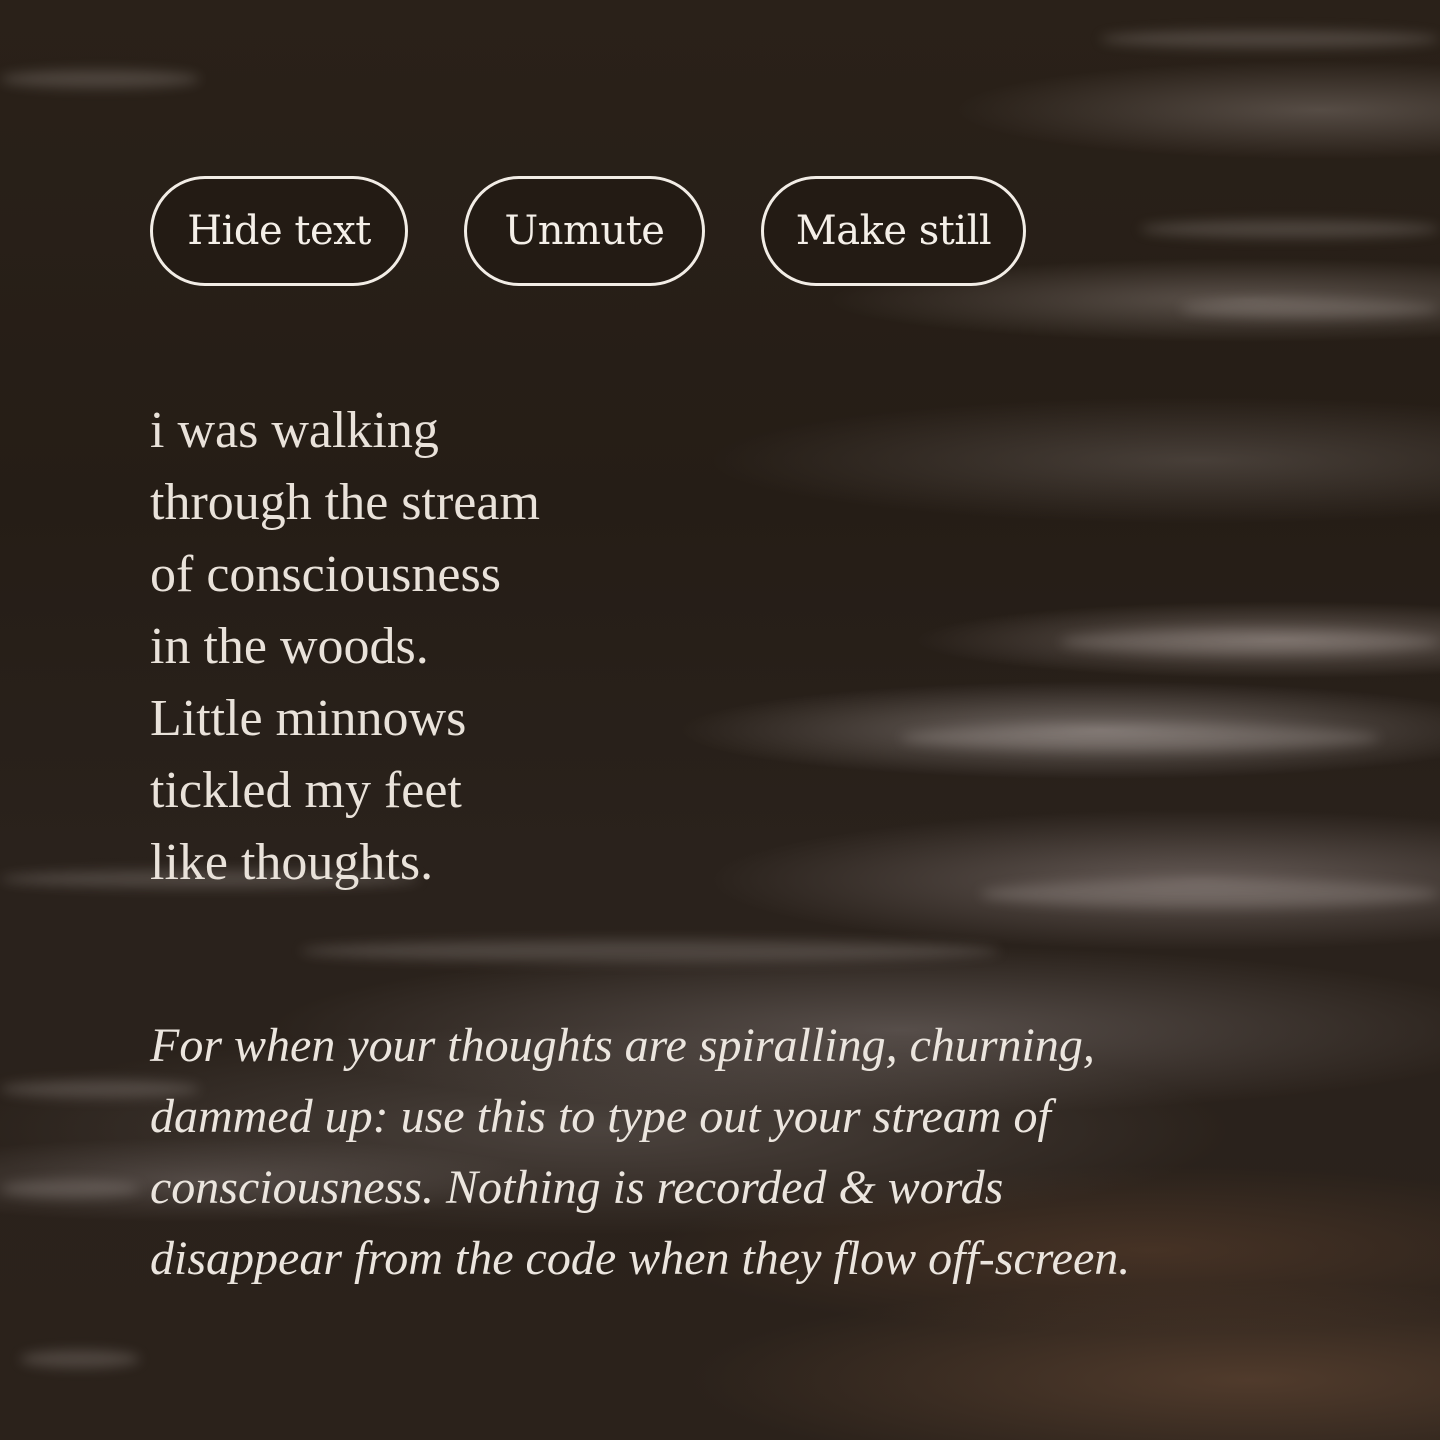 This screenshot has width=1440, height=1440. I want to click on make-still-button: Make still, so click(893, 231).